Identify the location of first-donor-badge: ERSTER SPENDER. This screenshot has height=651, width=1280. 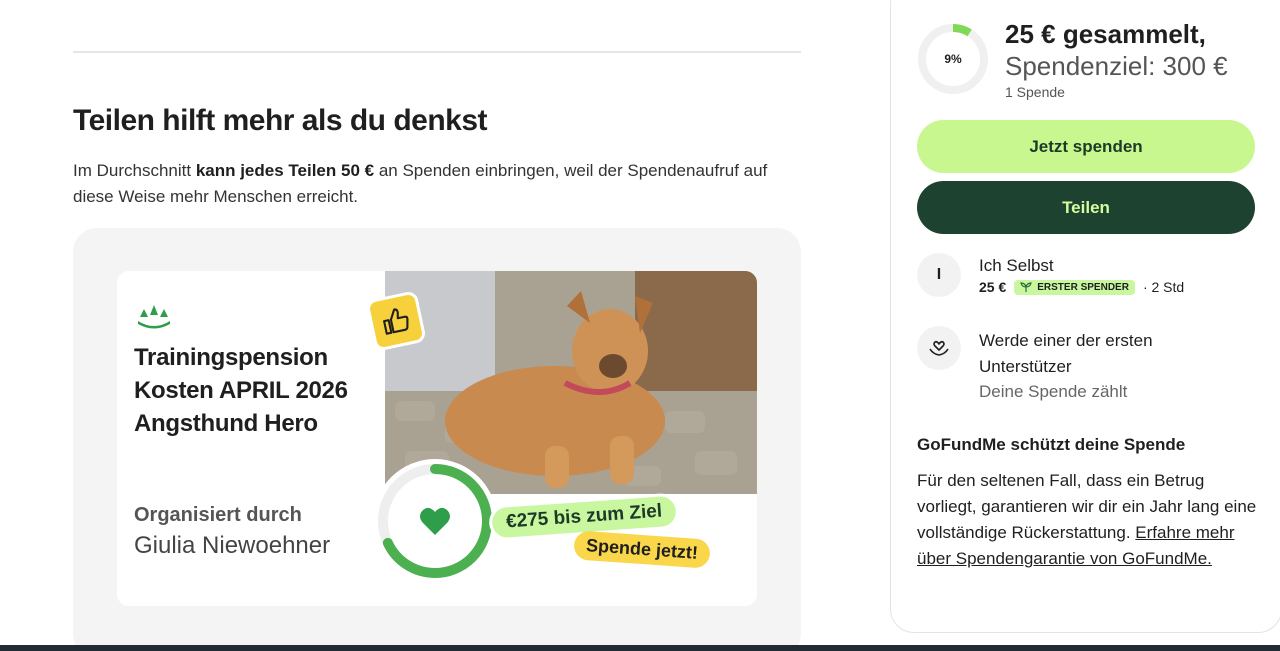
(1074, 287).